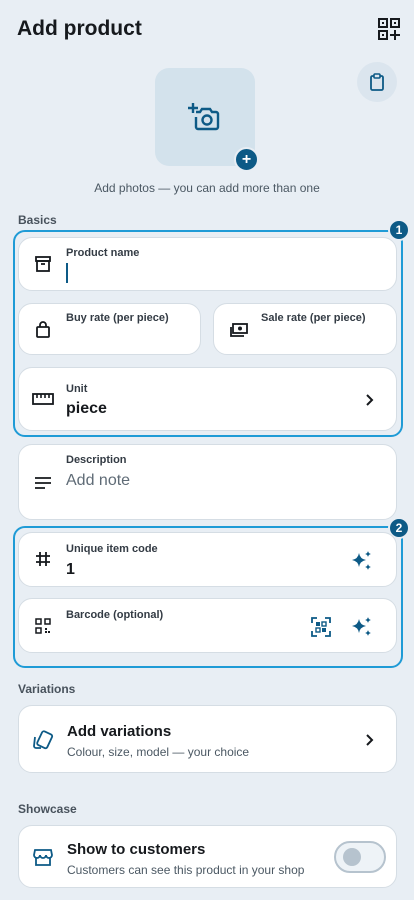 The image size is (414, 900). What do you see at coordinates (370, 740) in the screenshot?
I see `variations-chevron-right-icon` at bounding box center [370, 740].